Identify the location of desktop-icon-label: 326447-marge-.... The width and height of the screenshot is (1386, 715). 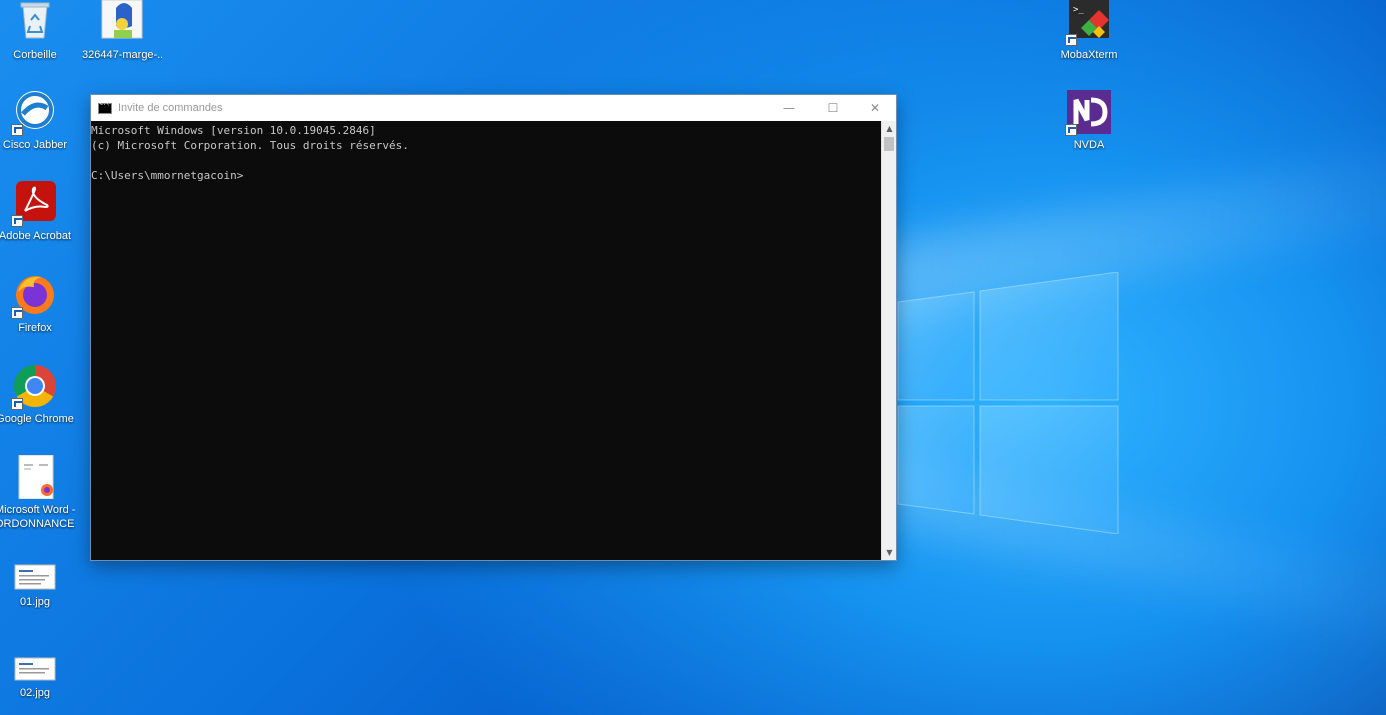
(122, 55).